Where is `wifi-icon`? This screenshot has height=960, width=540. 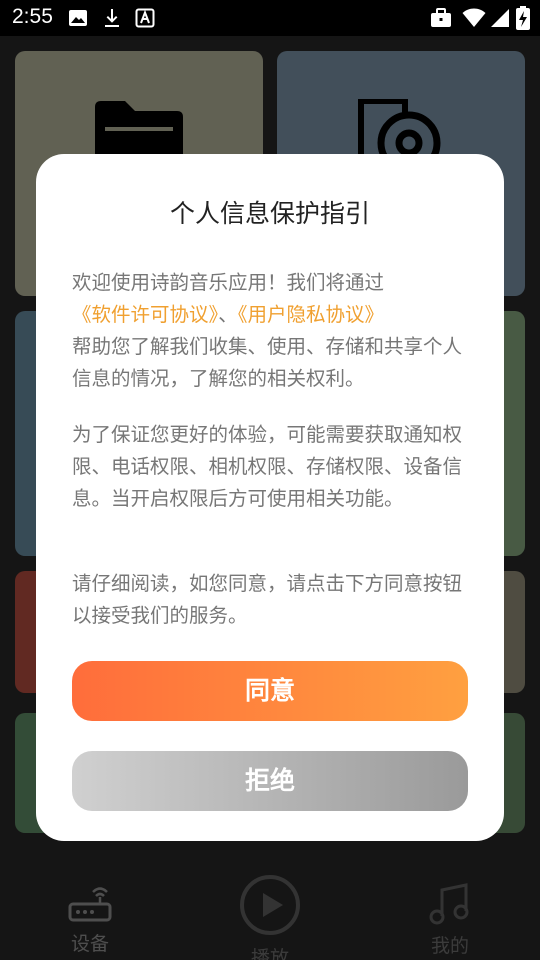 wifi-icon is located at coordinates (474, 17).